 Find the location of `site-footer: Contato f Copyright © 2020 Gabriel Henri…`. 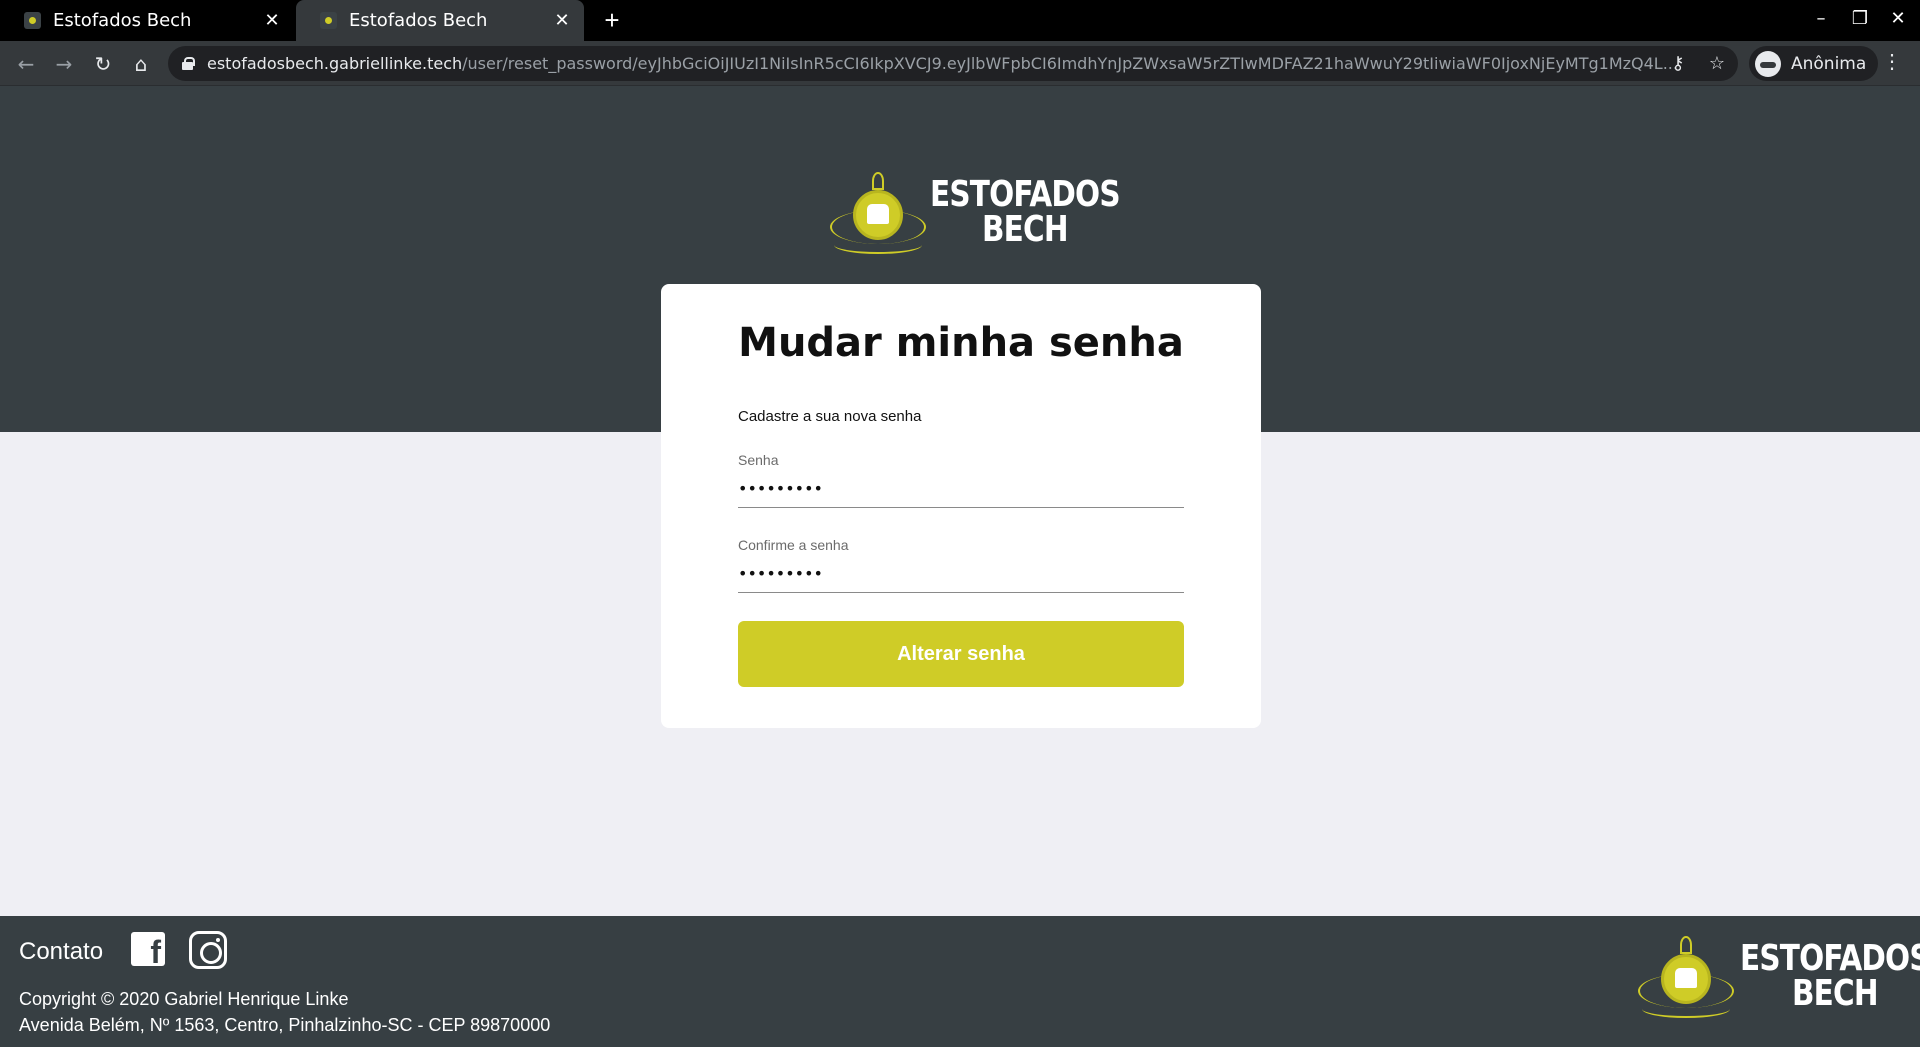

site-footer: Contato f Copyright © 2020 Gabriel Henri… is located at coordinates (960, 981).